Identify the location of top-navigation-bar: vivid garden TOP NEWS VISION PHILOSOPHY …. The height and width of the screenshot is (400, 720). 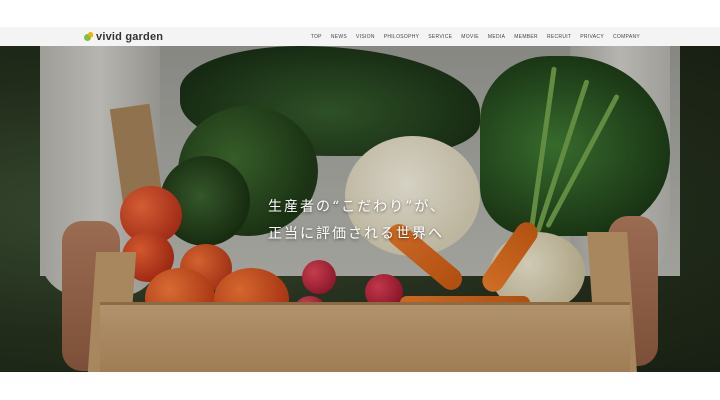
(360, 36).